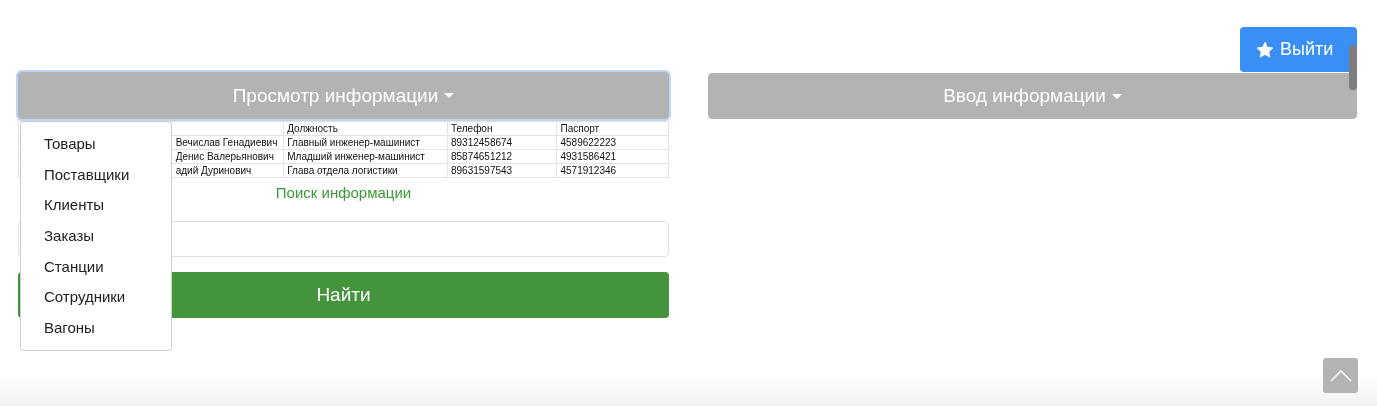 This screenshot has height=406, width=1377. What do you see at coordinates (502, 128) in the screenshot?
I see `table-header: Телефон` at bounding box center [502, 128].